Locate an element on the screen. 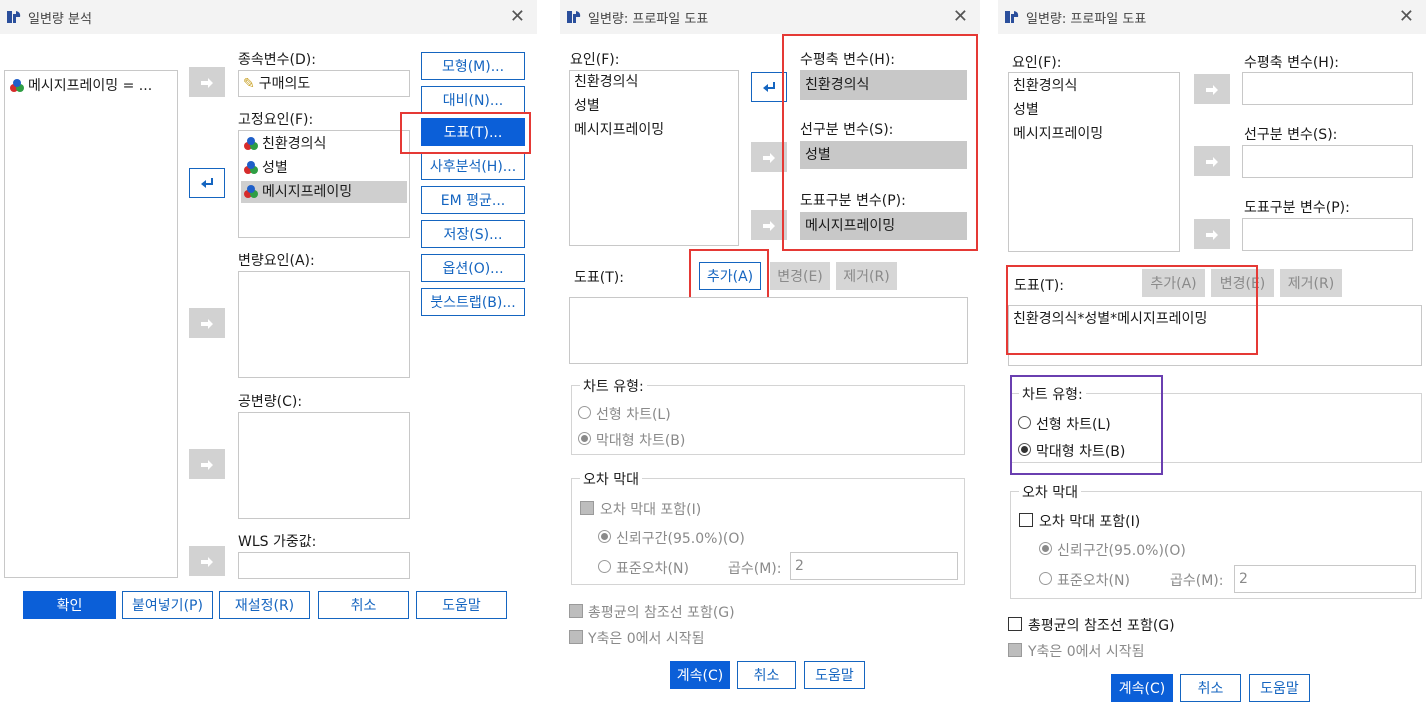 The height and width of the screenshot is (715, 1426). plots-label: 도표(T): is located at coordinates (599, 278).